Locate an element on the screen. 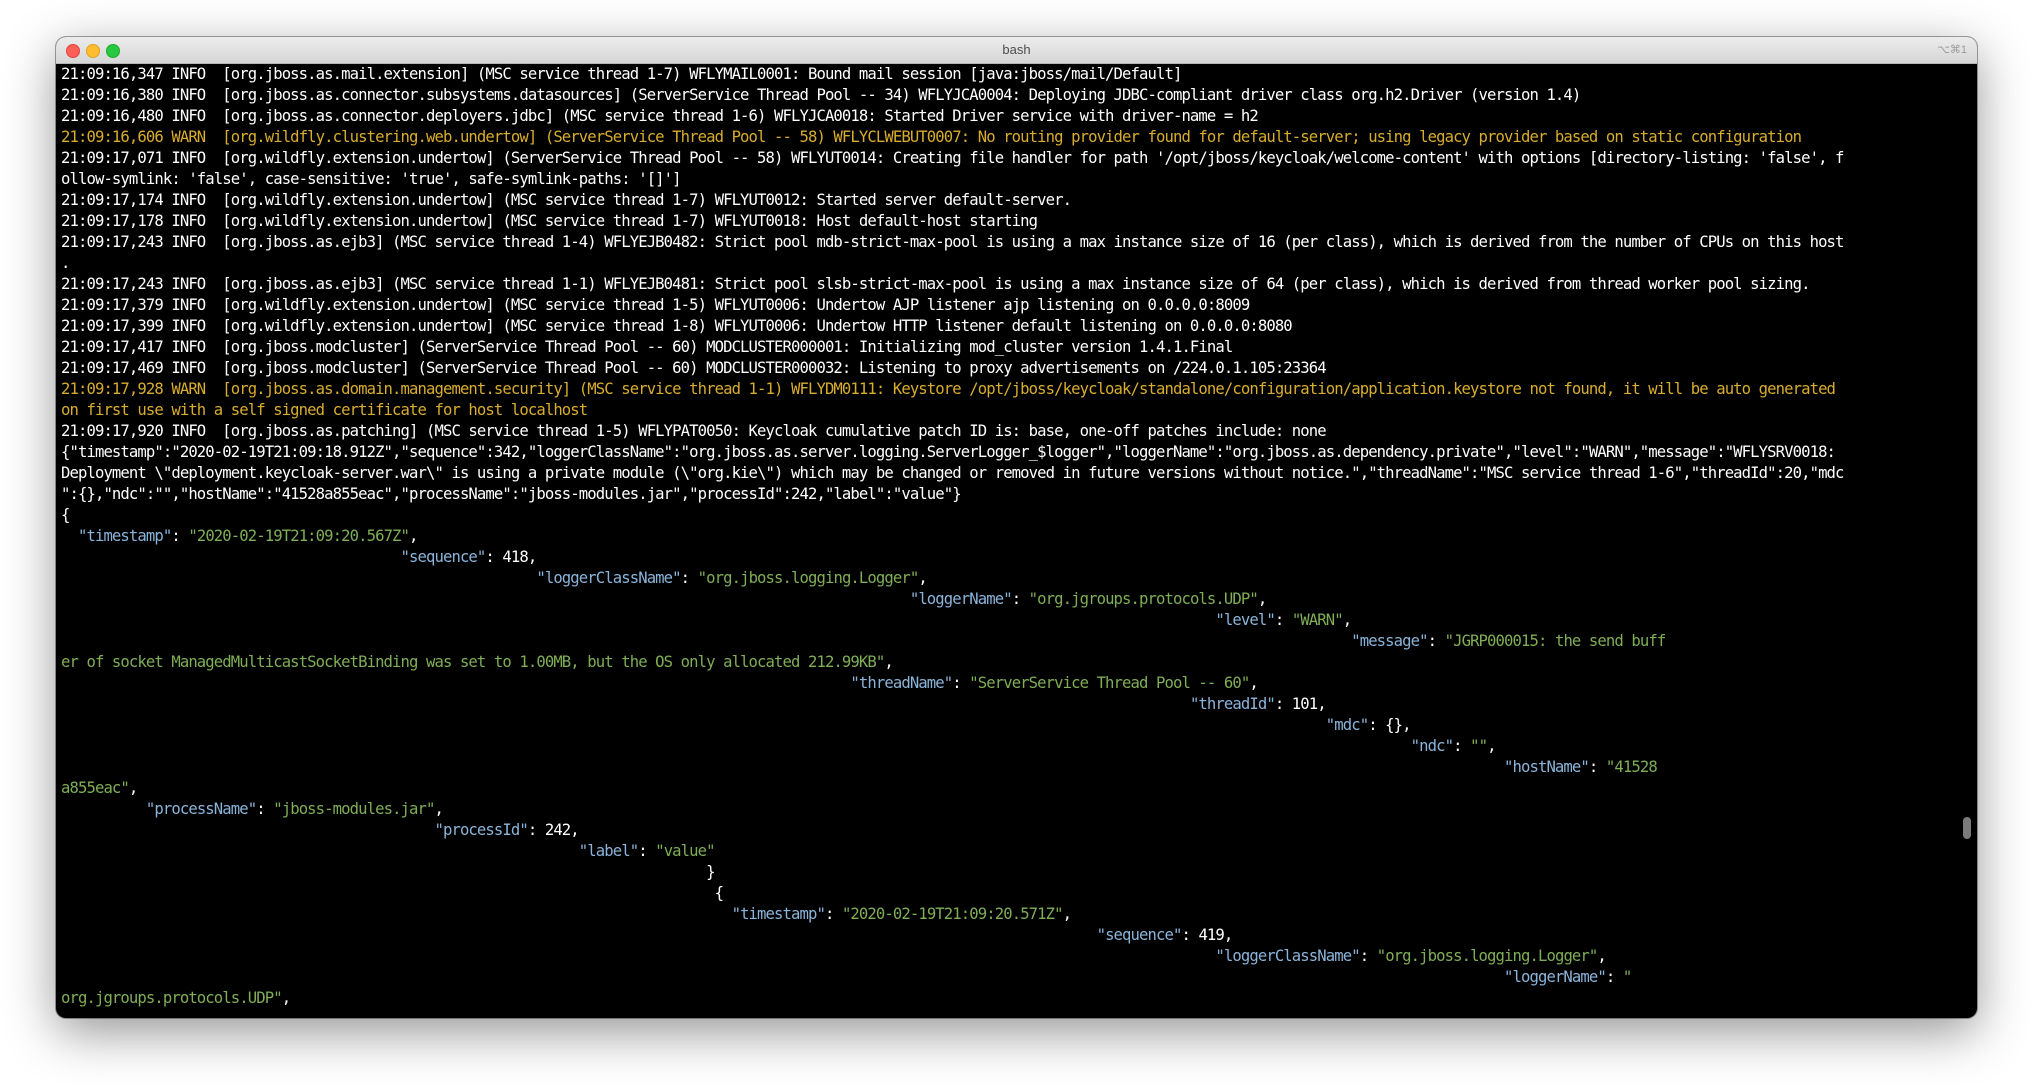 The image size is (2032, 1092). scrollbar-thumb is located at coordinates (1967, 828).